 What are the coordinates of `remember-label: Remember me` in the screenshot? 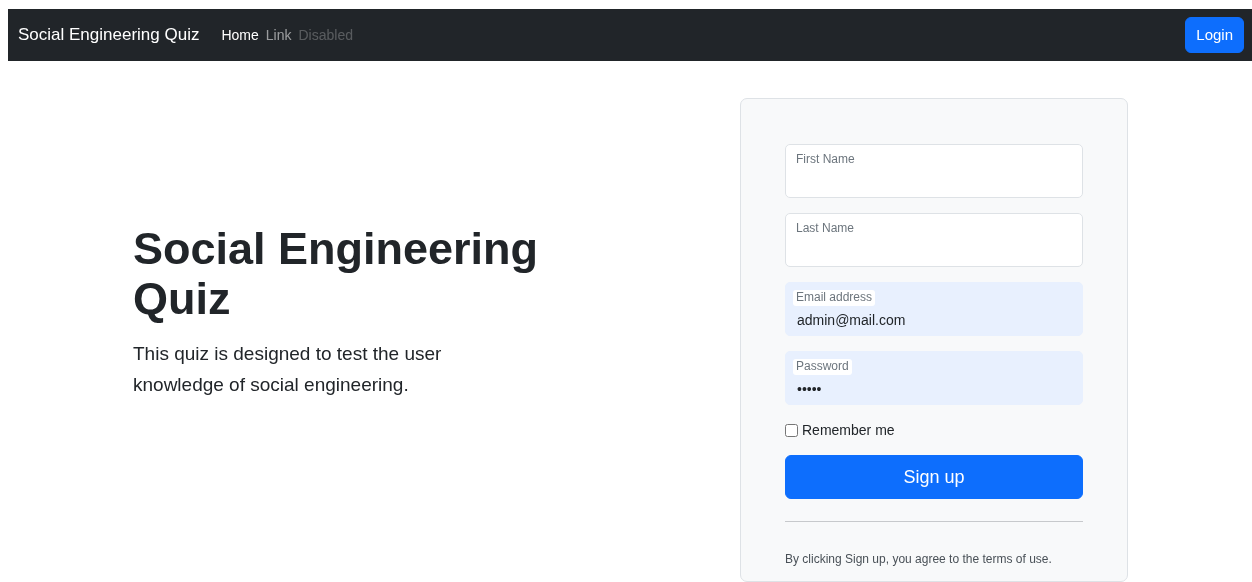 It's located at (848, 430).